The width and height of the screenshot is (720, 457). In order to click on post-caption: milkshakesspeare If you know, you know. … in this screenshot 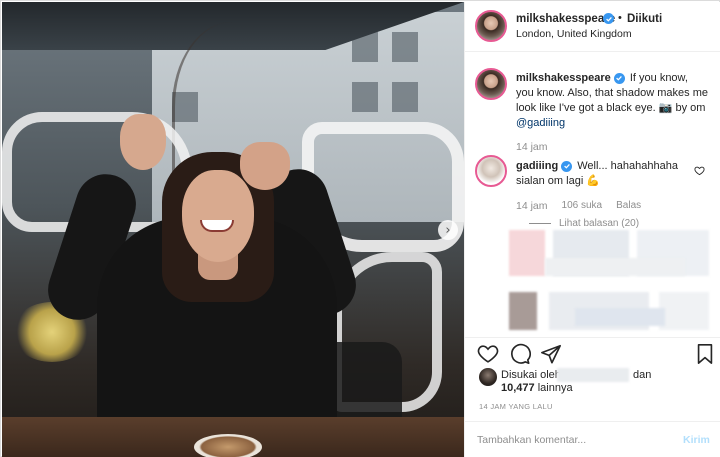, I will do `click(612, 101)`.